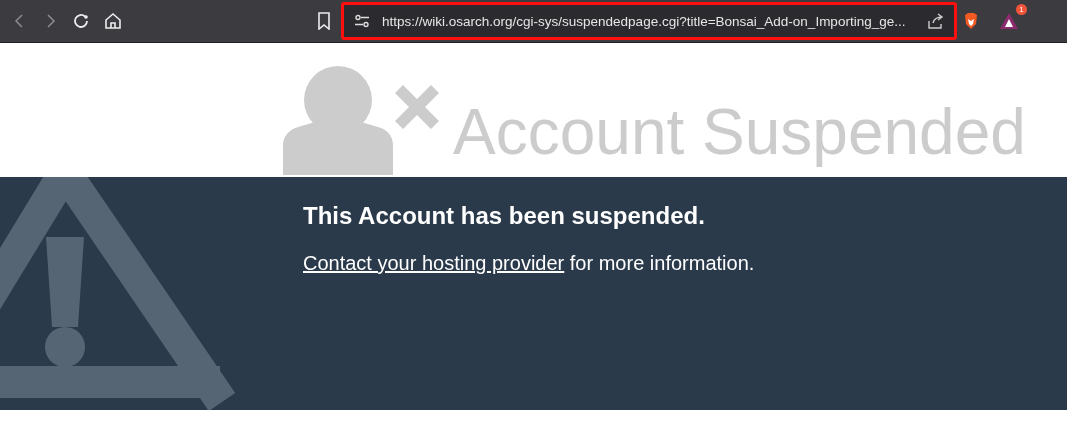 The height and width of the screenshot is (424, 1067). I want to click on contact-text: Contact your hosting provider for more information., so click(529, 263).